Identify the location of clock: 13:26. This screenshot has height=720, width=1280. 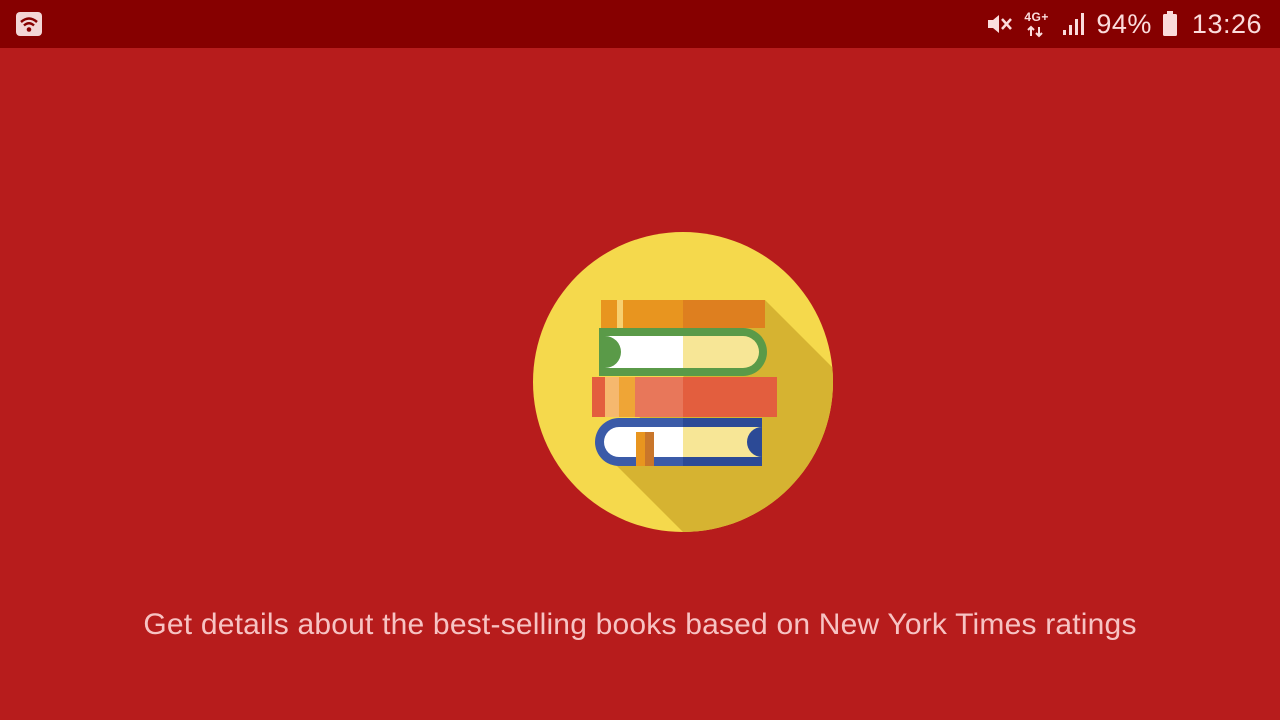
(1226, 24).